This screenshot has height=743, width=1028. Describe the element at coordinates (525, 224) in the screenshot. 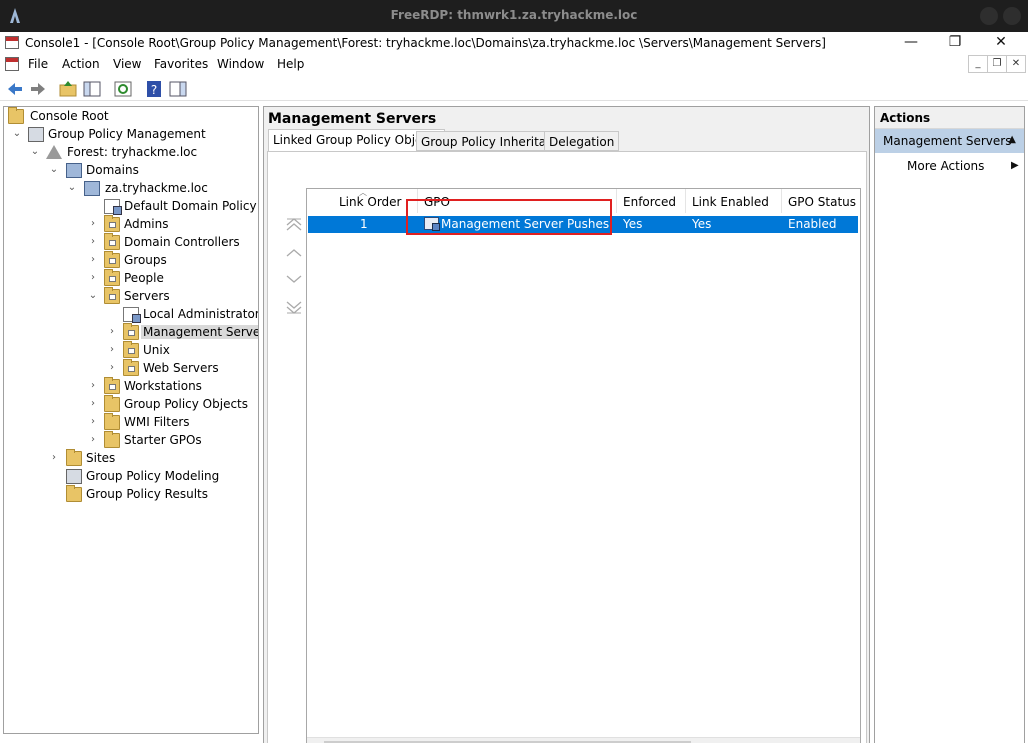

I see `cell-gpo-name: Management Server Pushes` at that location.